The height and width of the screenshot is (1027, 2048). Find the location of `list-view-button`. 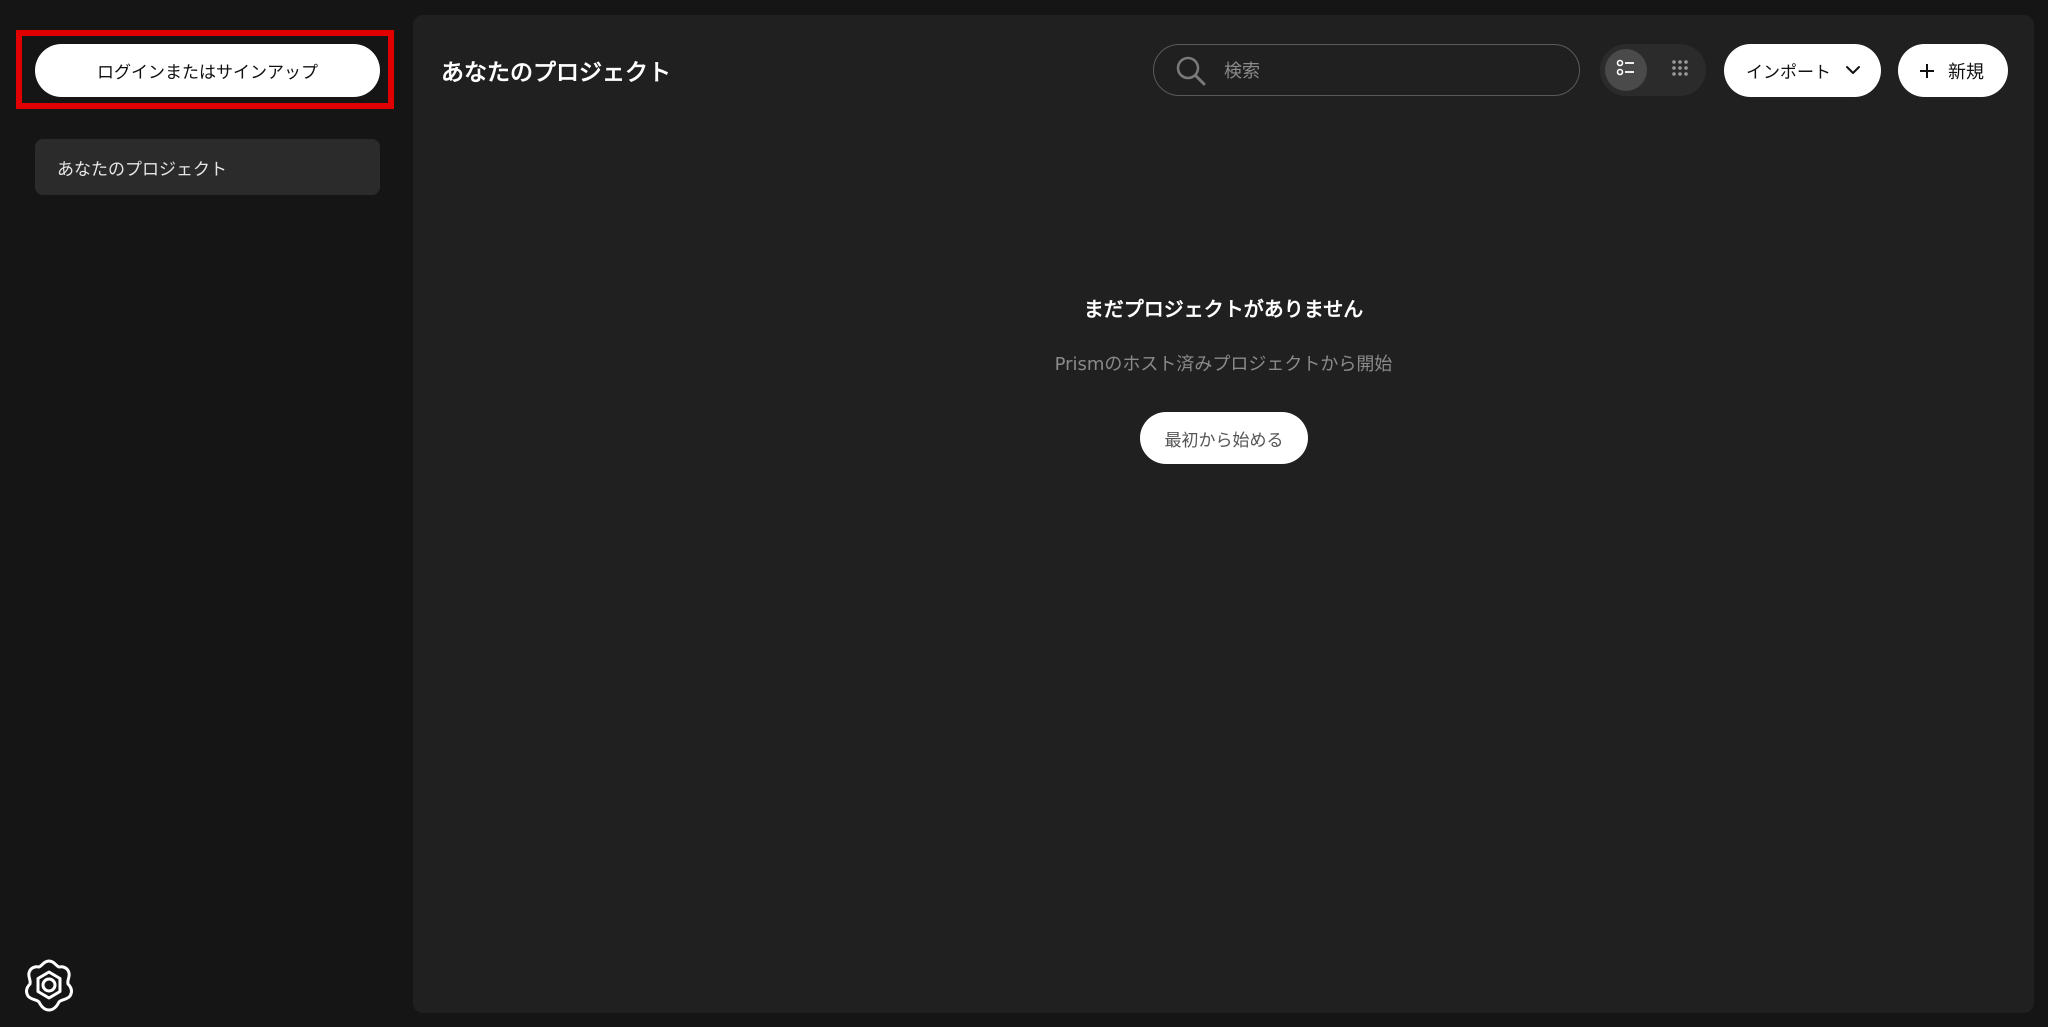

list-view-button is located at coordinates (1626, 70).